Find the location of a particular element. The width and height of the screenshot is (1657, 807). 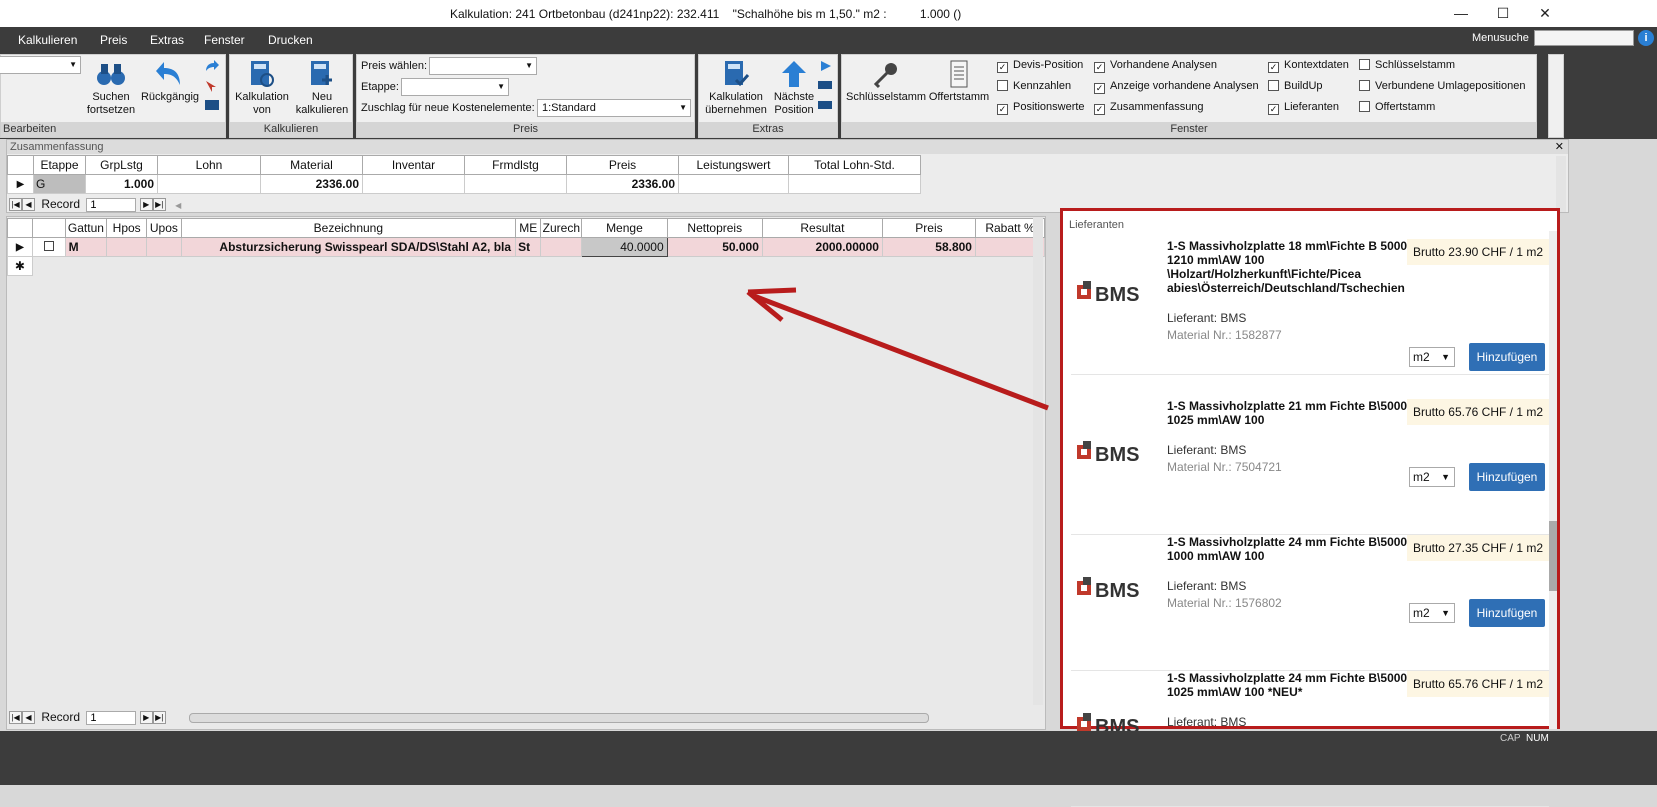

kalkulation-von-button: Kalkulation von is located at coordinates (262, 88).